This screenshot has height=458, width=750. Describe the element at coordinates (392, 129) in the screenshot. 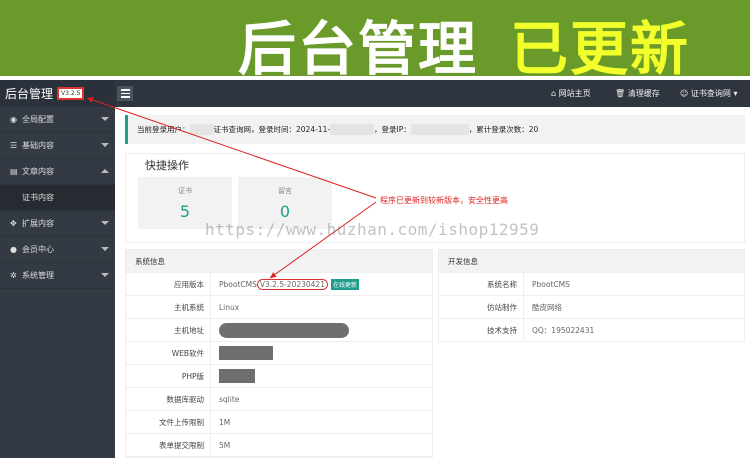

I see `login-ip-label: ，登录IP：` at that location.